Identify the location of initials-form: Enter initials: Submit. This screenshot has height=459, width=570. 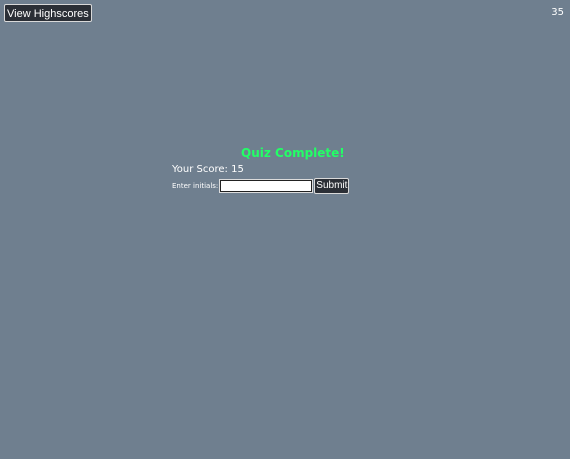
(261, 186).